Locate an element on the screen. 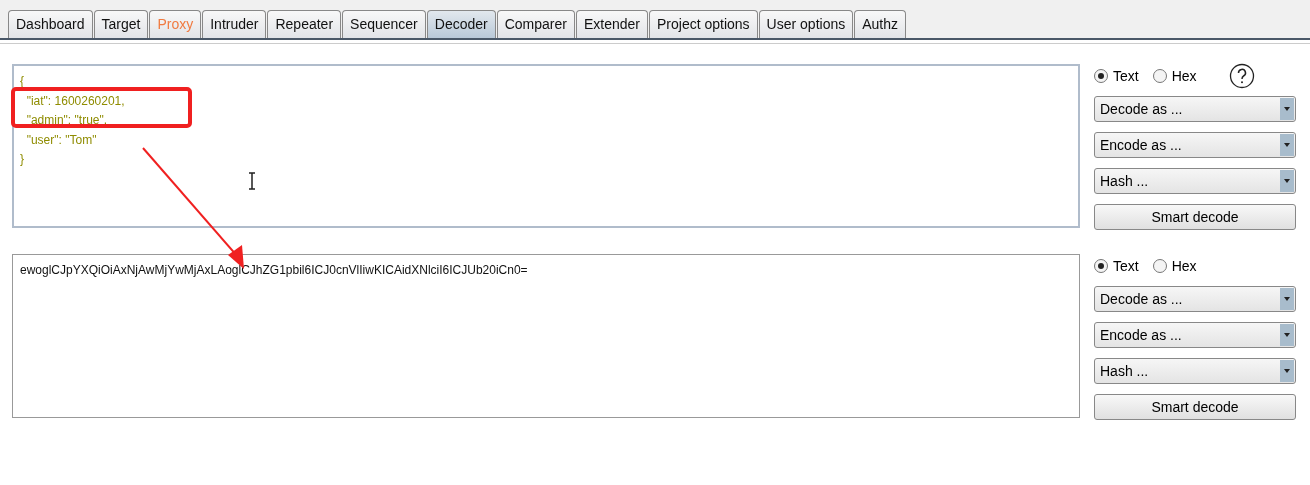  editor-line: ewoglCJpYXQiOiAxNjAwMjYwMjAxLAoglCJhZG1pbil6ICJ0cnVlIiwKICAidXNlciI6ICJUb20iCn0= is located at coordinates (274, 270).